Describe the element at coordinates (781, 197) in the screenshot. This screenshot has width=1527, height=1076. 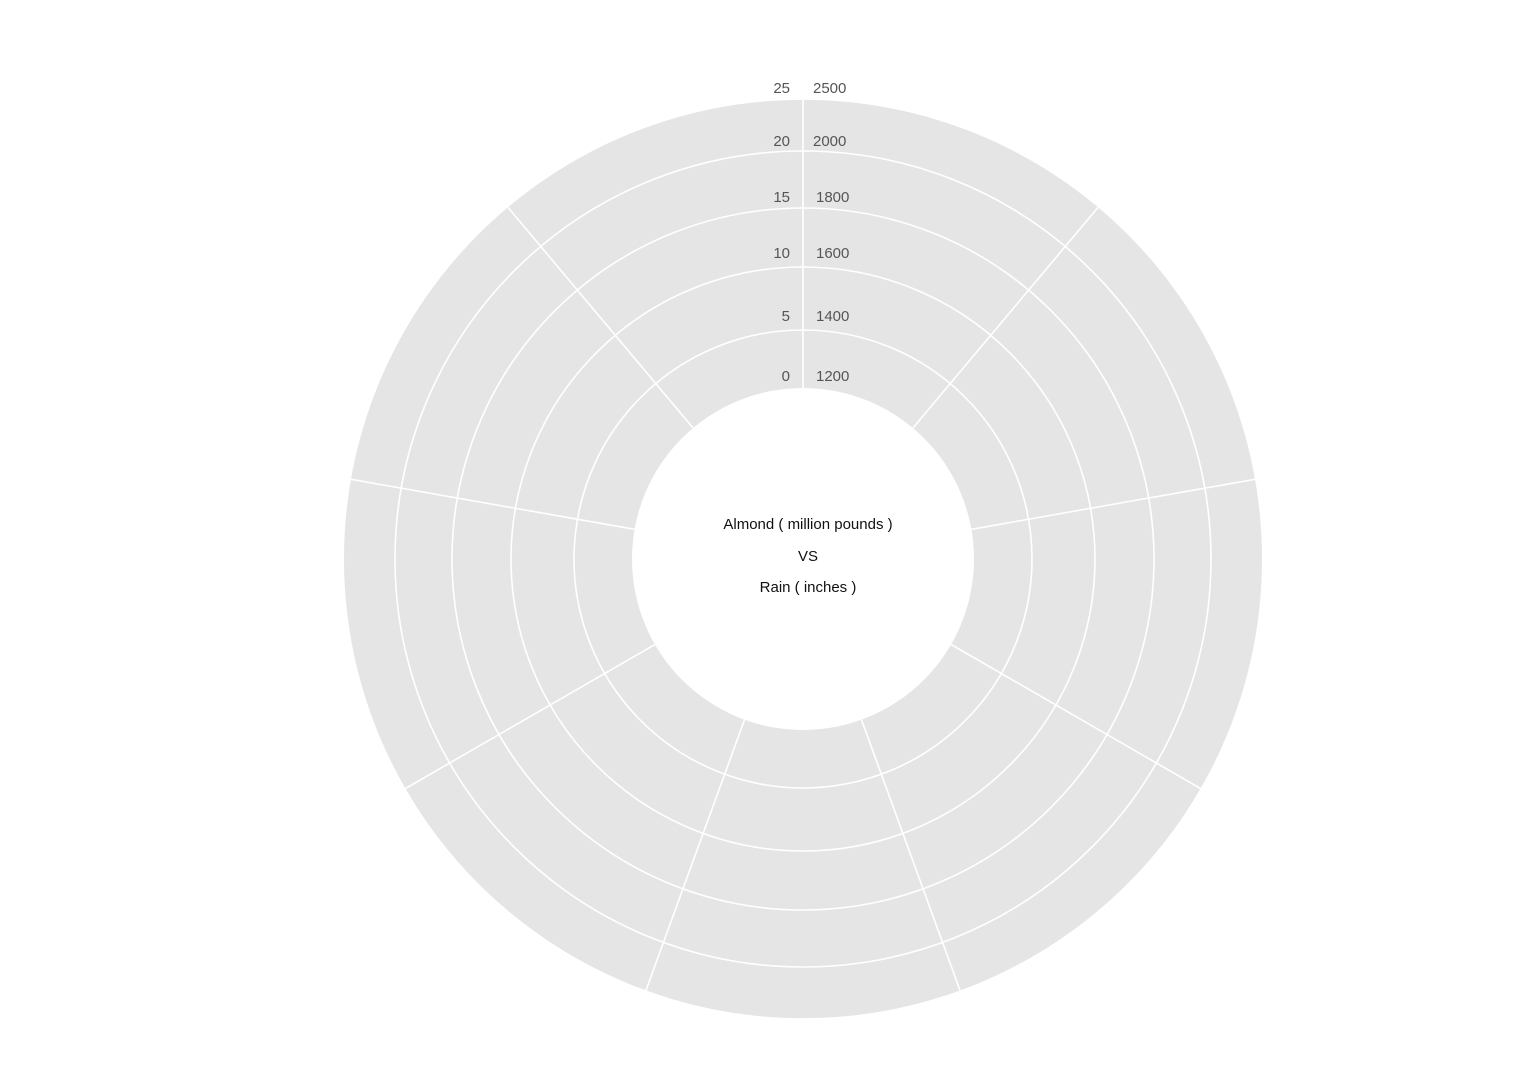
I see `rain-tick-label: 15` at that location.